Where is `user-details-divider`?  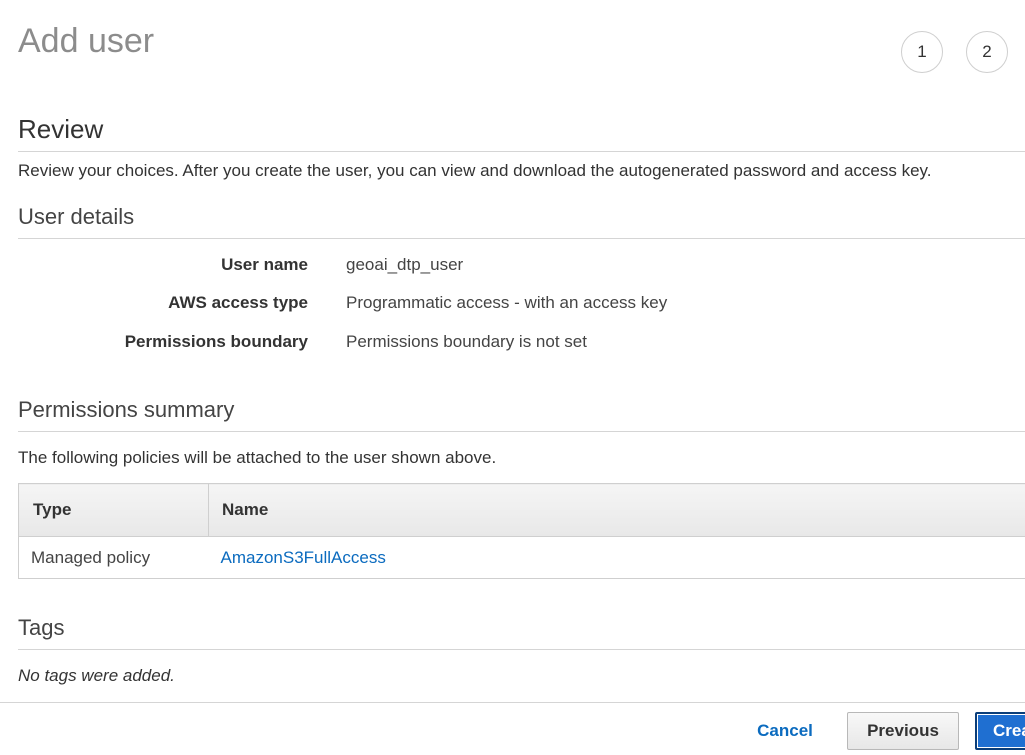 user-details-divider is located at coordinates (521, 238).